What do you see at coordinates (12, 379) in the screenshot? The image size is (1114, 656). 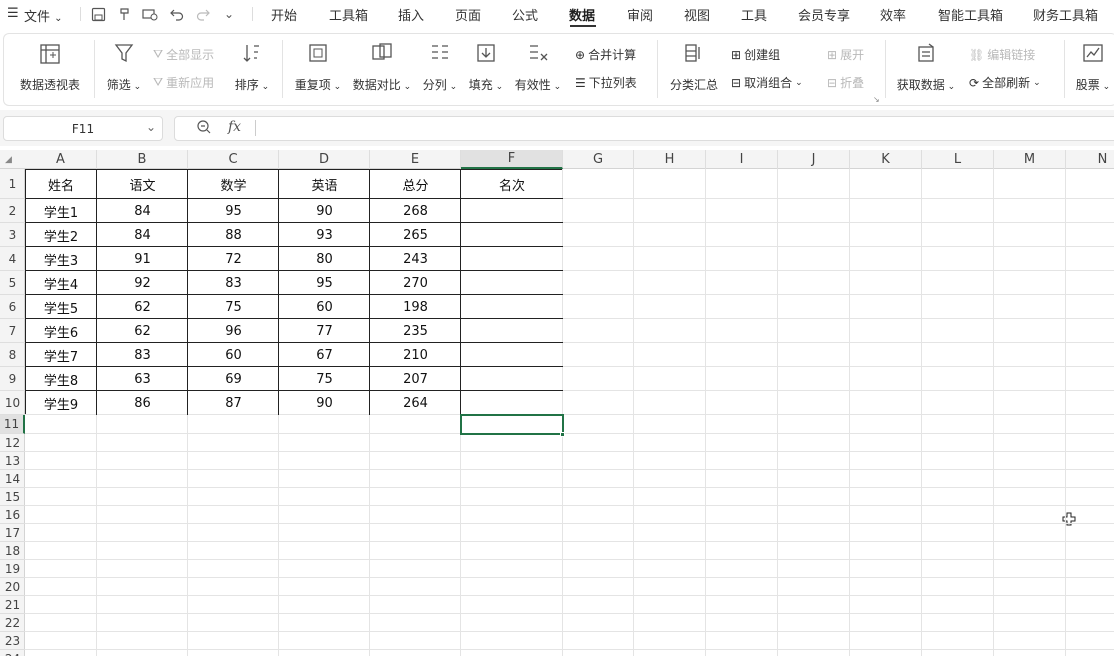 I see `row-header-9: 9` at bounding box center [12, 379].